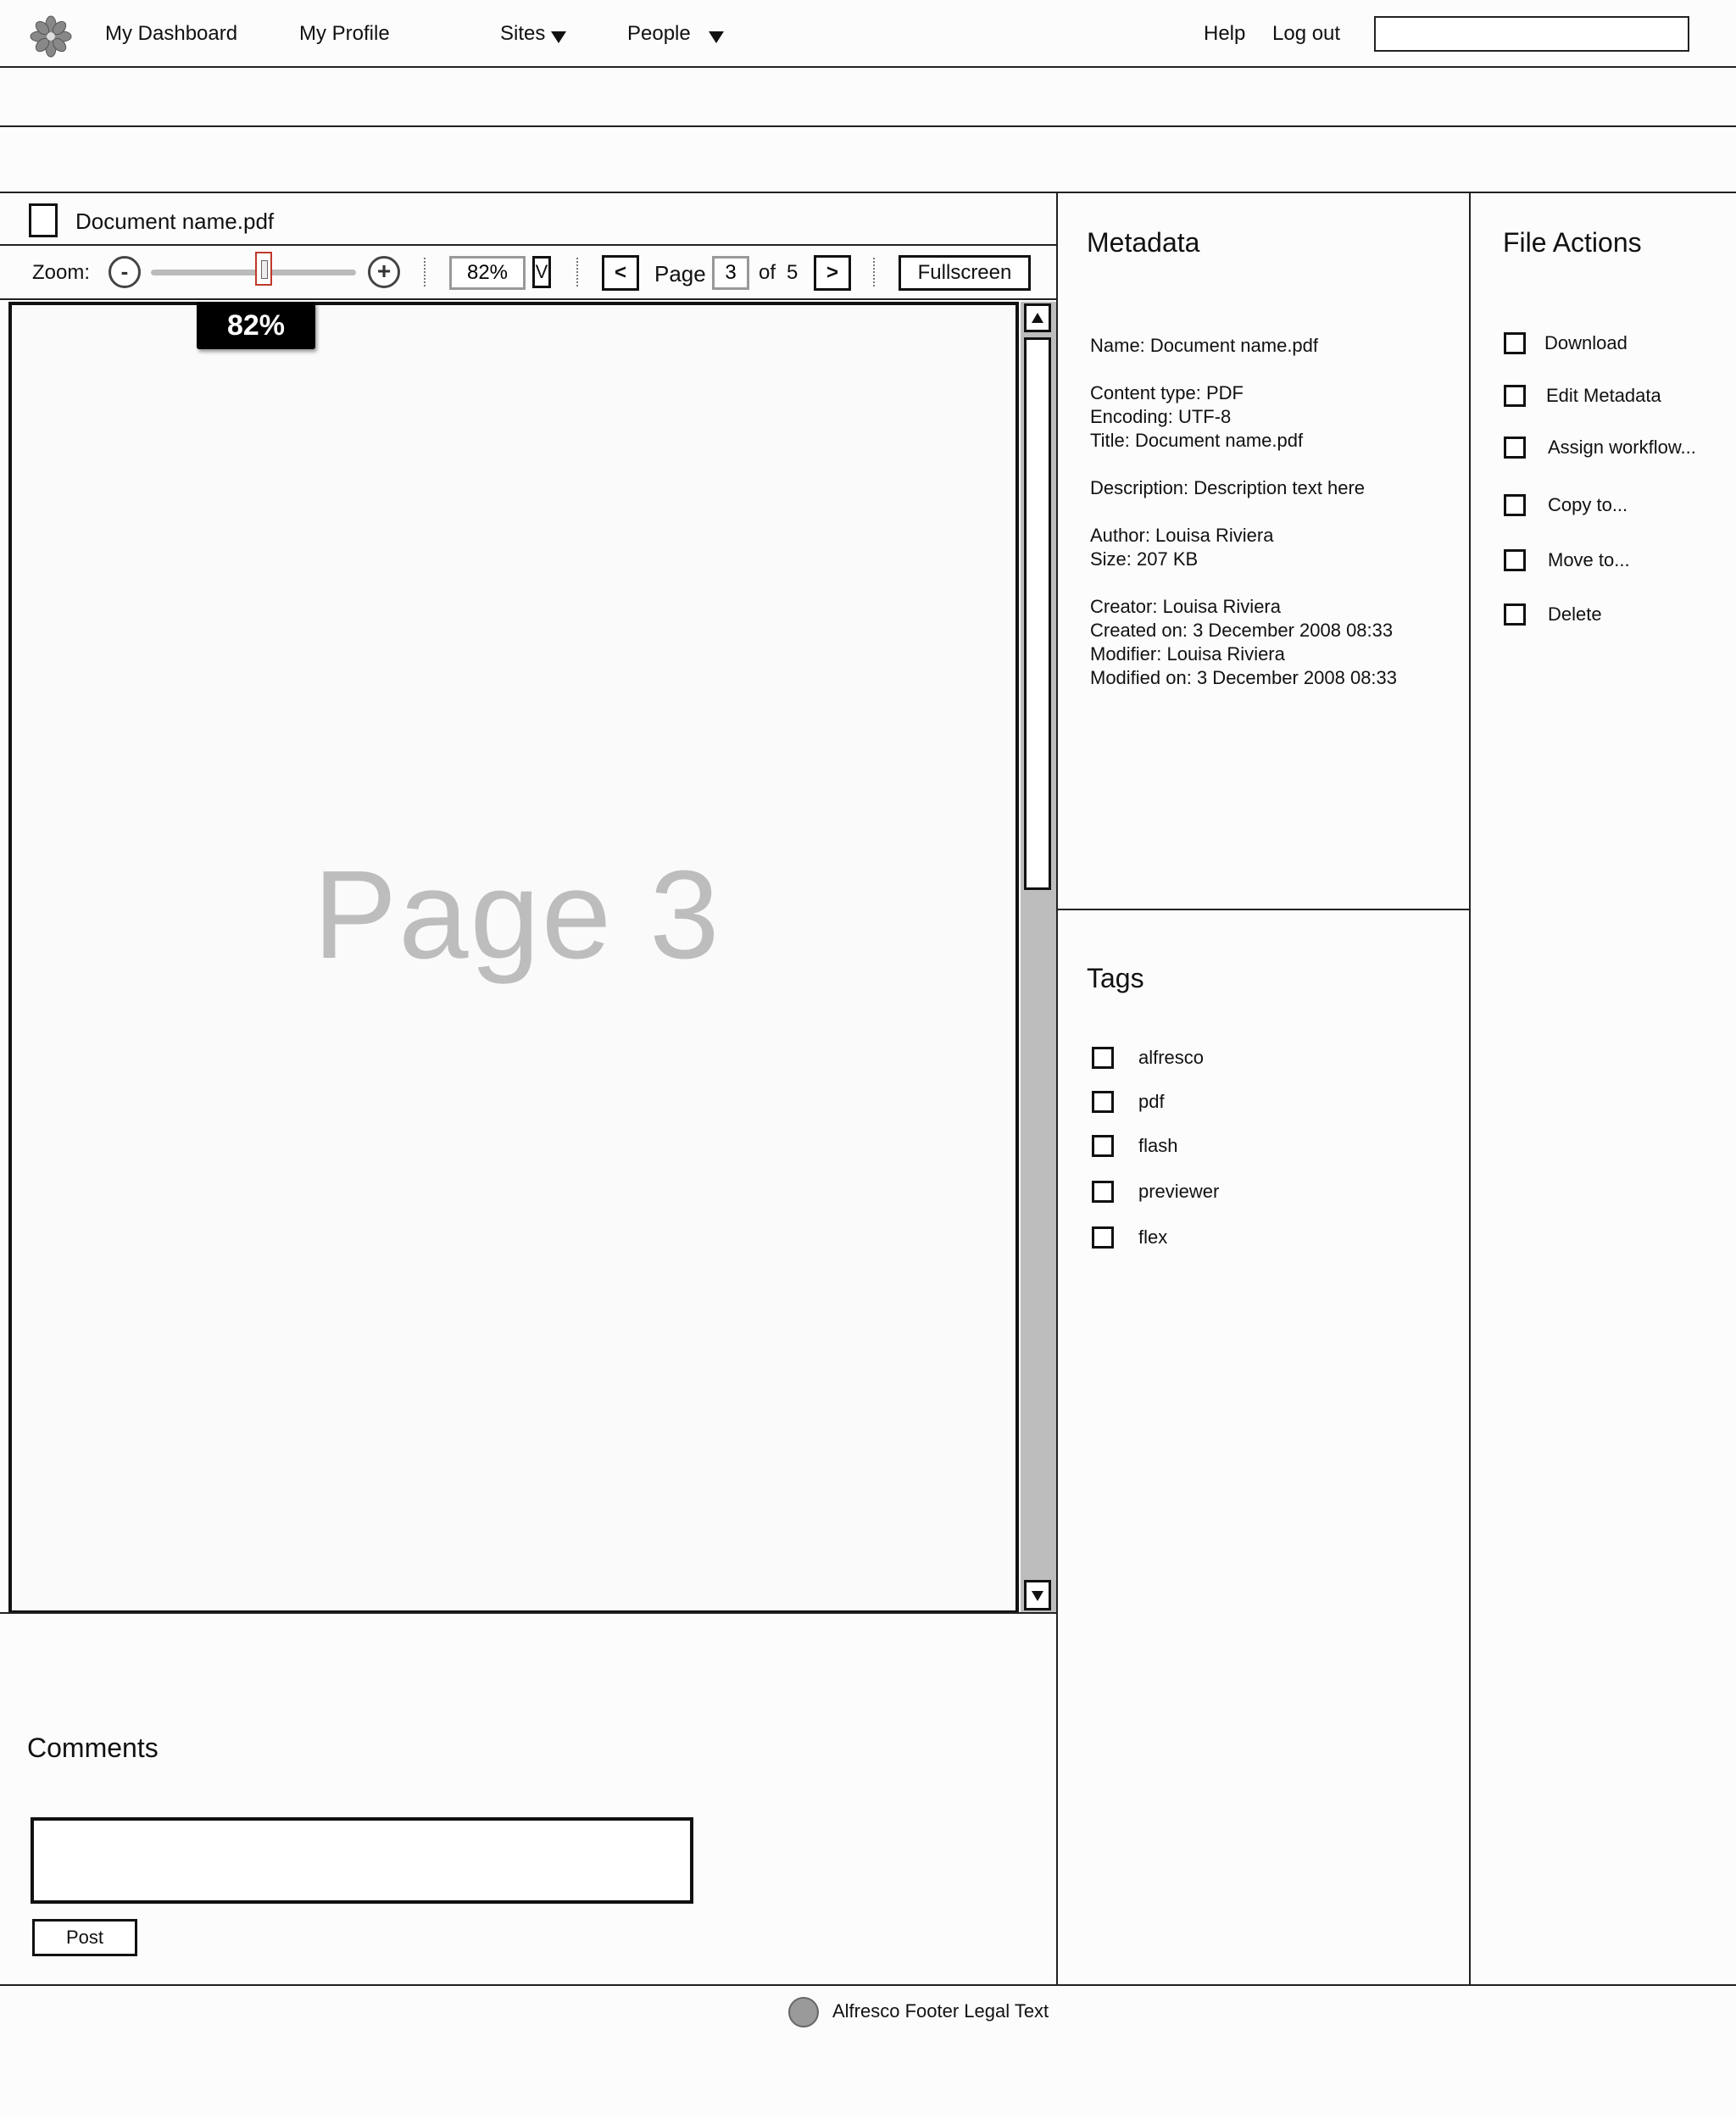 Image resolution: width=1736 pixels, height=2119 pixels. I want to click on scroll-thumb, so click(1037, 614).